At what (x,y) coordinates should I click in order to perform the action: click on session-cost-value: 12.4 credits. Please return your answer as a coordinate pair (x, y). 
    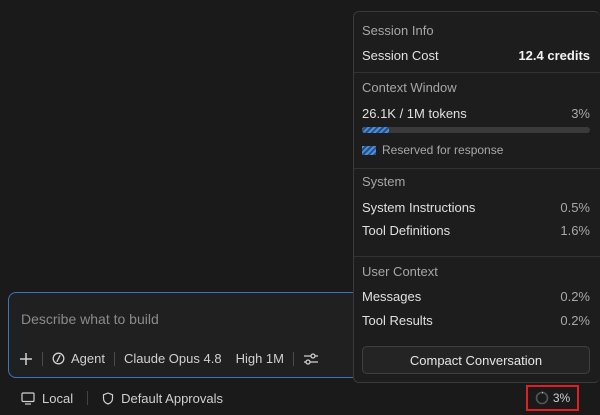
    Looking at the image, I should click on (554, 55).